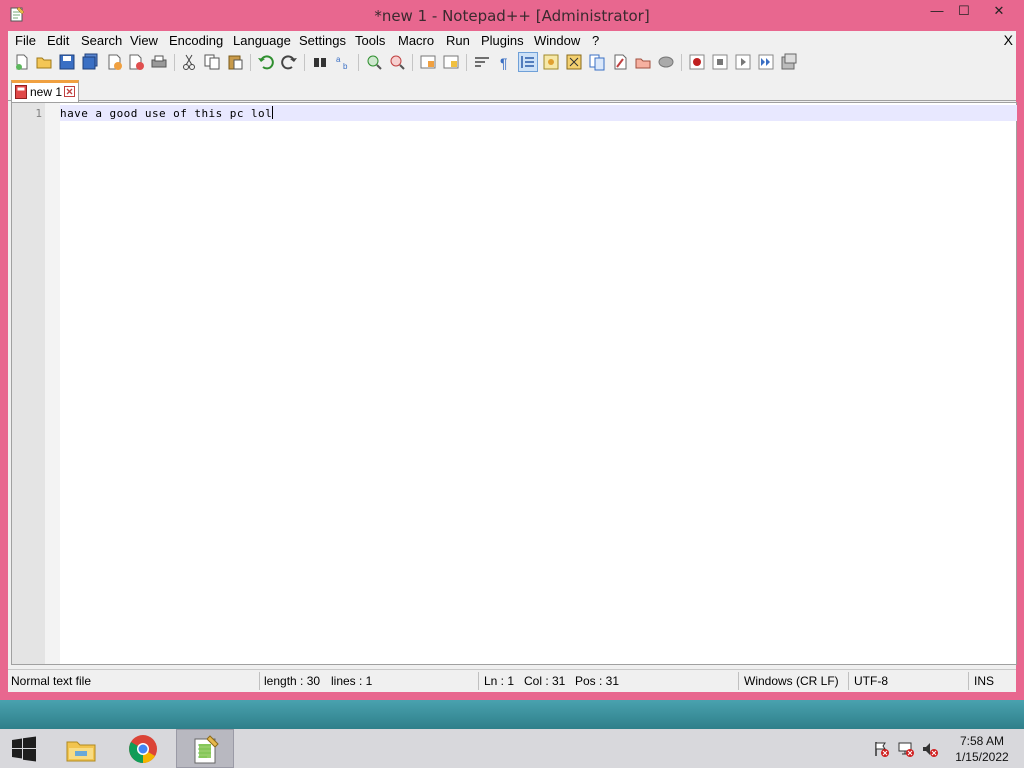 The height and width of the screenshot is (768, 1024). What do you see at coordinates (871, 681) in the screenshot?
I see `status-encoding: UTF-8` at bounding box center [871, 681].